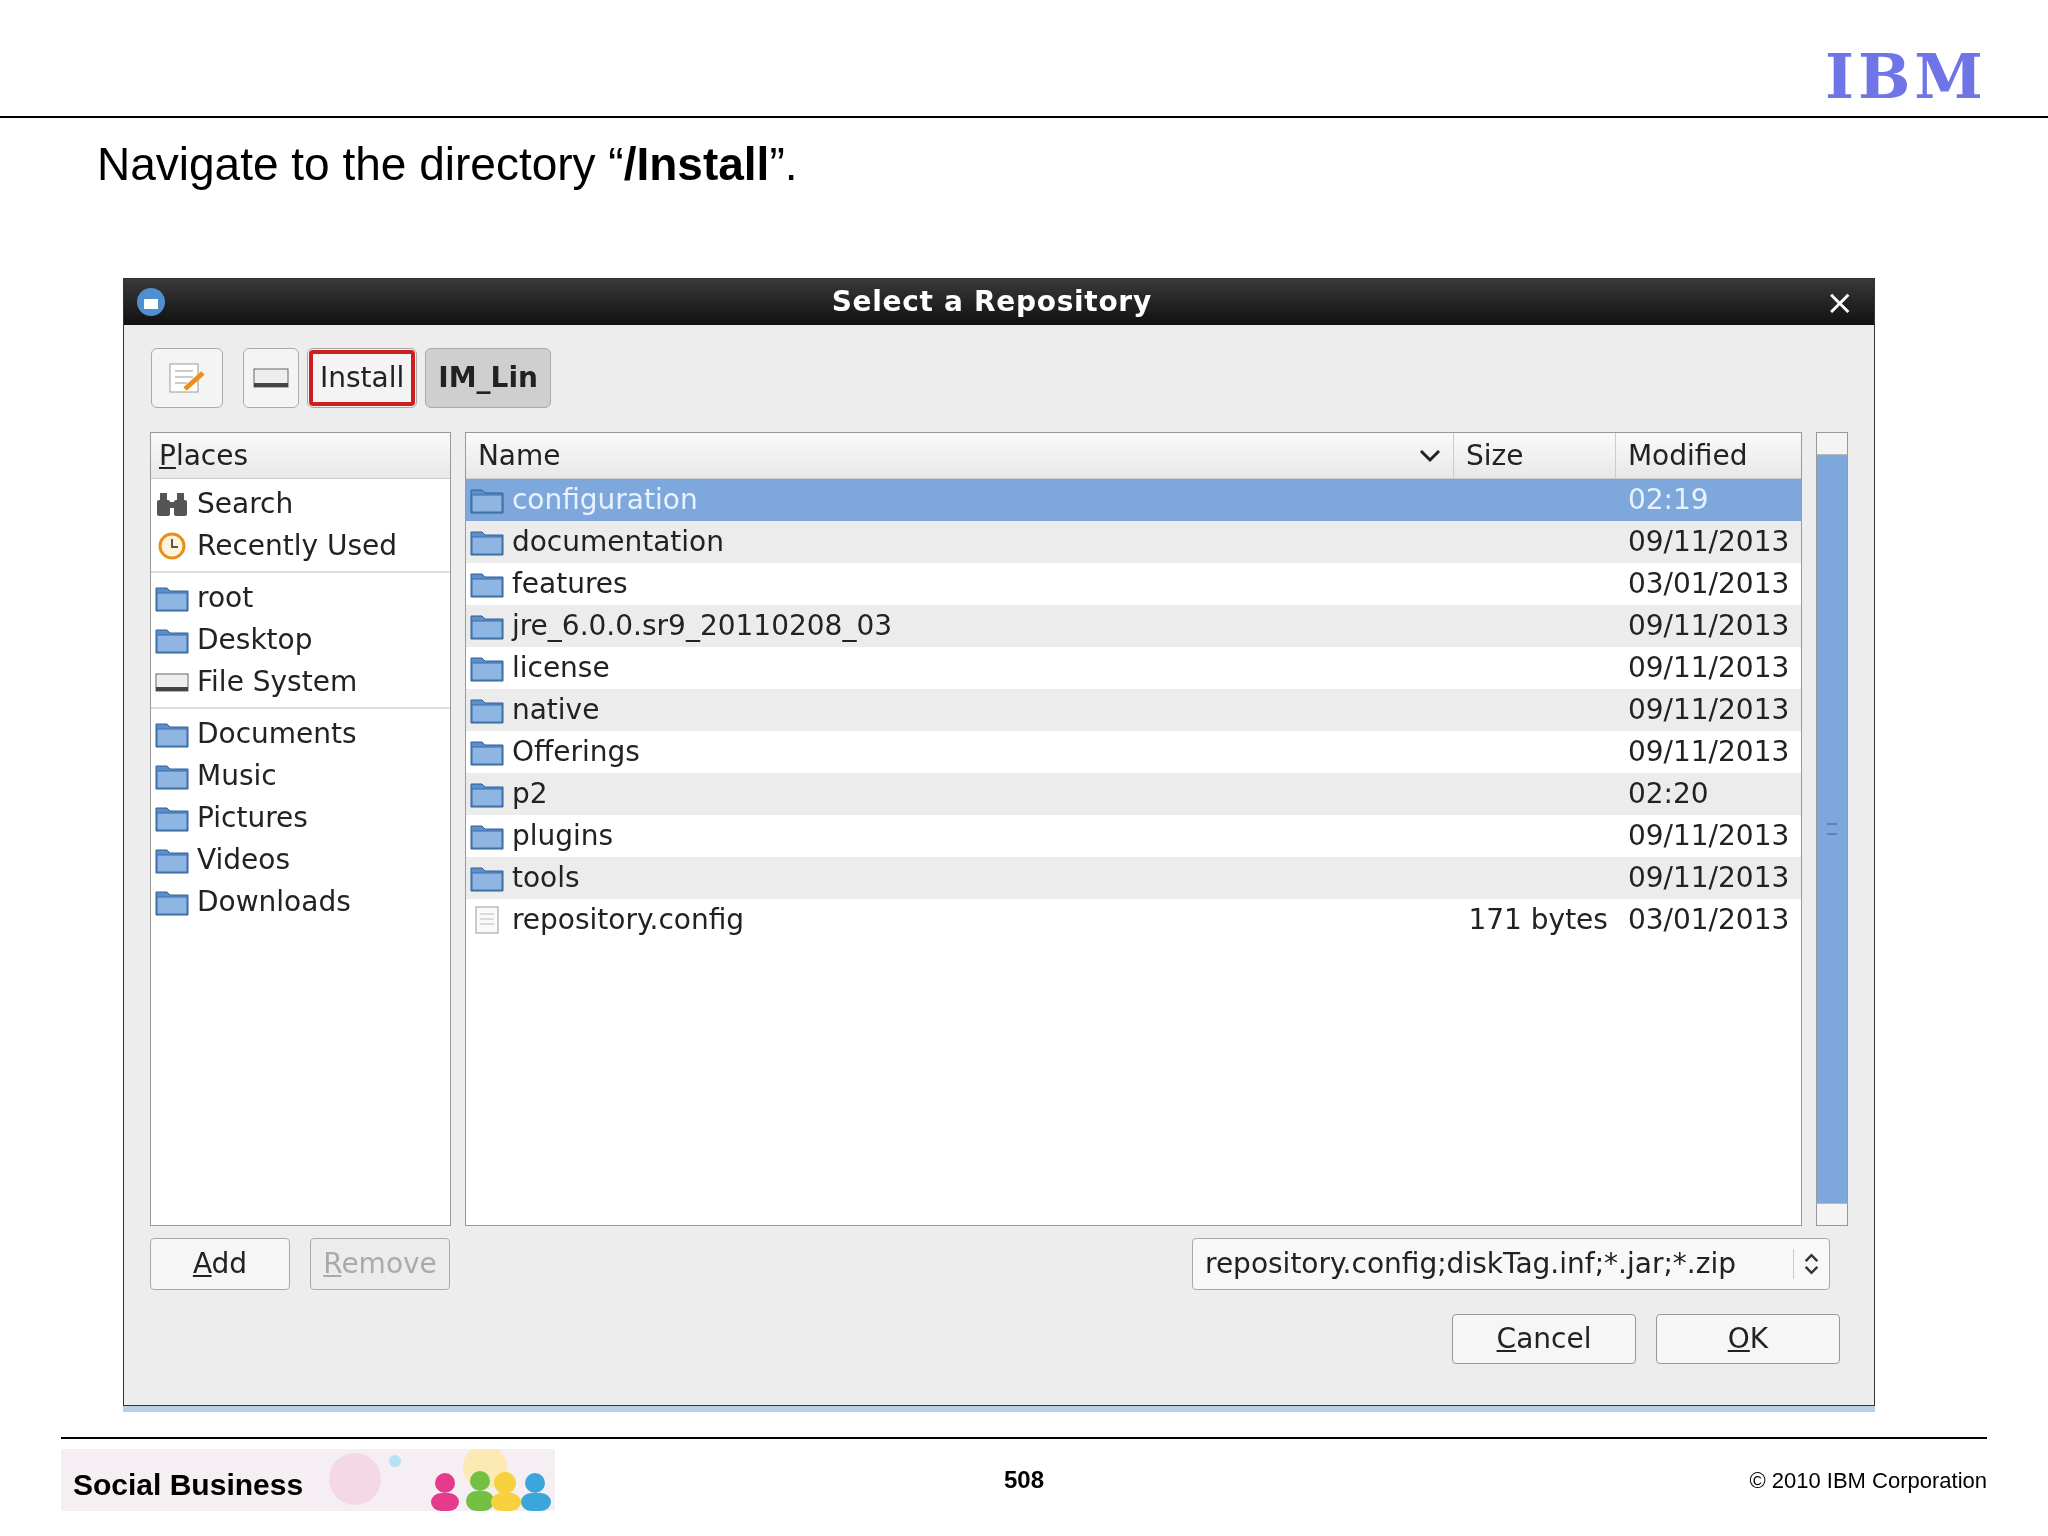 The width and height of the screenshot is (2048, 1536). What do you see at coordinates (1024, 1480) in the screenshot?
I see `page-number: 508` at bounding box center [1024, 1480].